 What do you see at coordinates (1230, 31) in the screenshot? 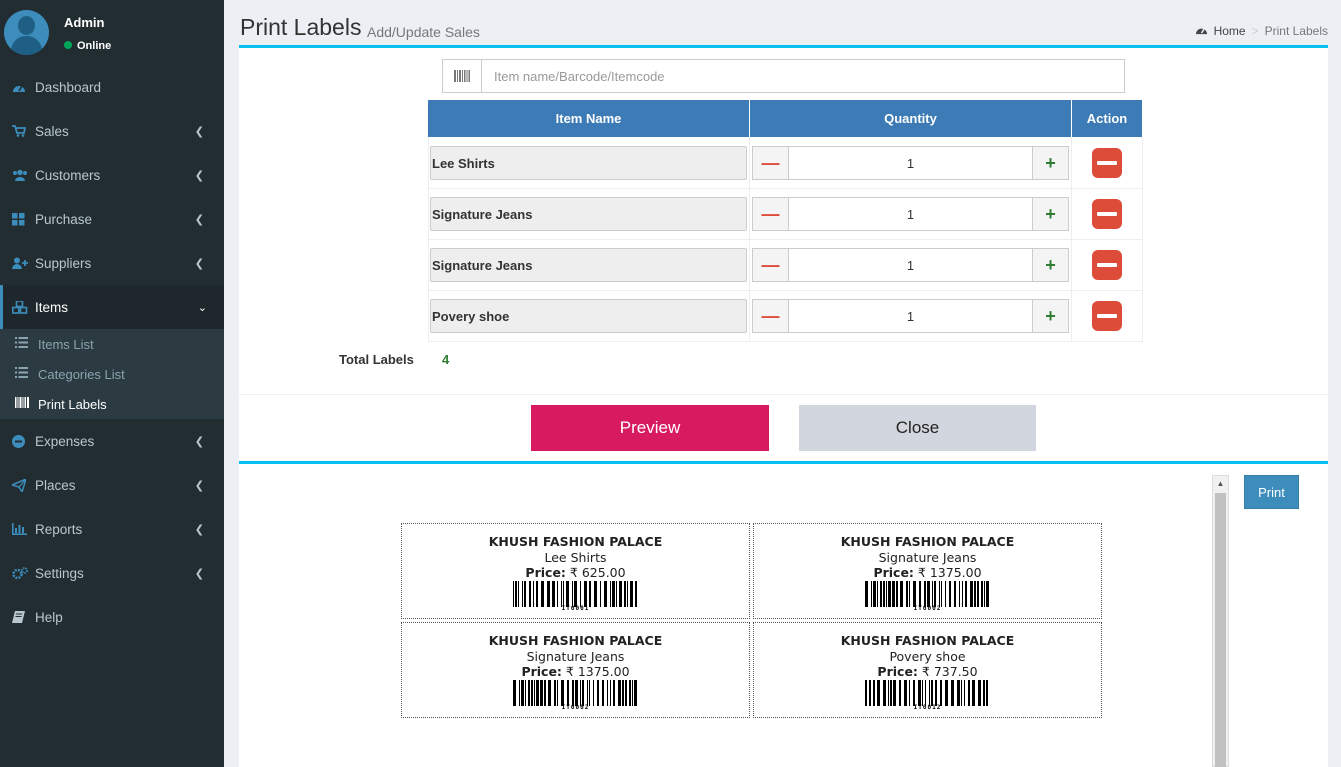
I see `breadcrumb-home: Home` at bounding box center [1230, 31].